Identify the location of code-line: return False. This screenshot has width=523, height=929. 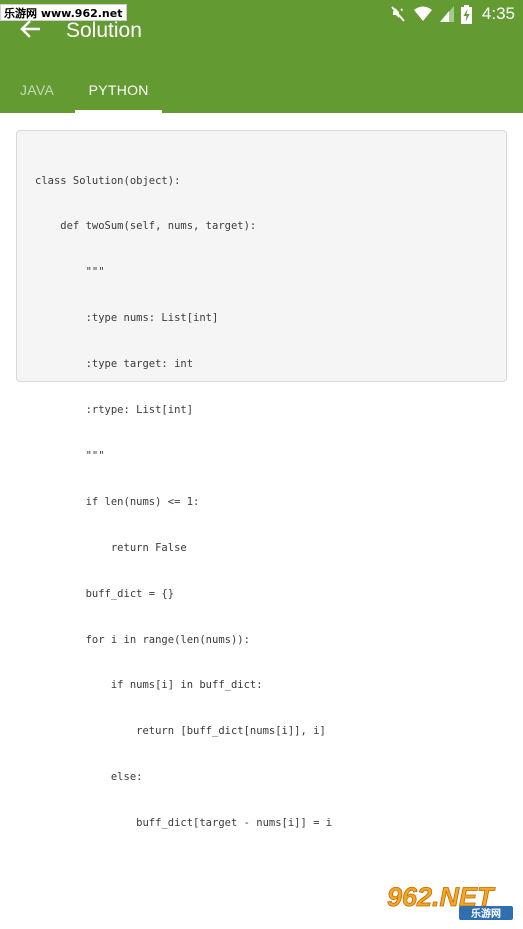
(111, 547).